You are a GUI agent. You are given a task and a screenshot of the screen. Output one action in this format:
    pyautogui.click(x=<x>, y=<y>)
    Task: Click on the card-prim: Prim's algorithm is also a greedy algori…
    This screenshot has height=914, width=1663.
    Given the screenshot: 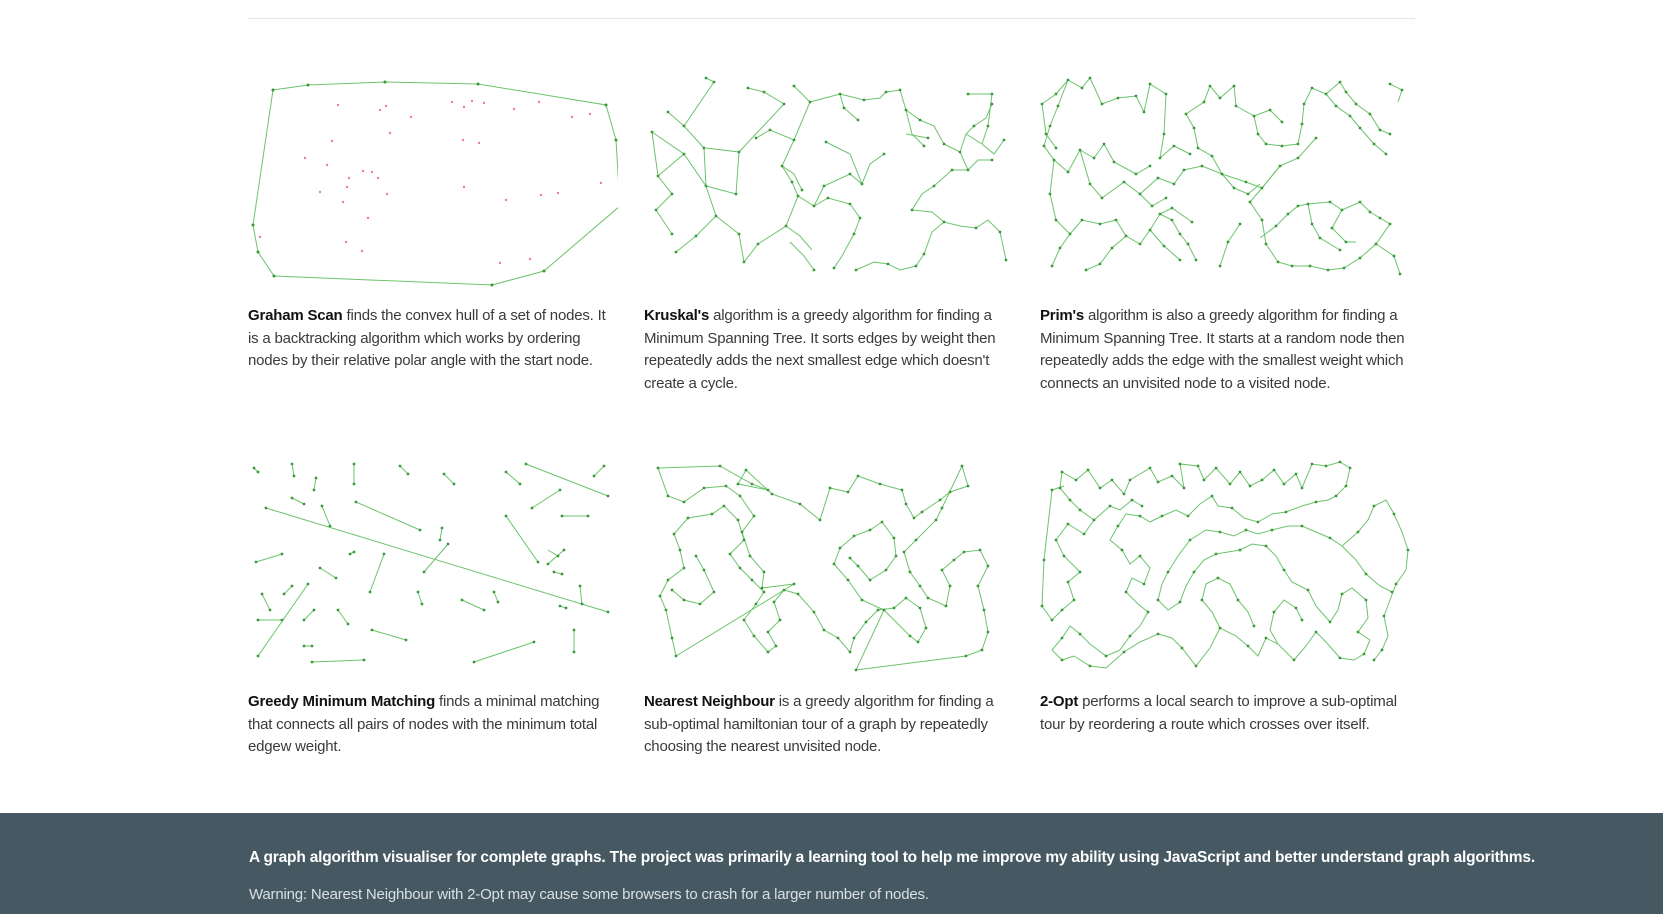 What is the action you would take?
    pyautogui.click(x=1225, y=234)
    